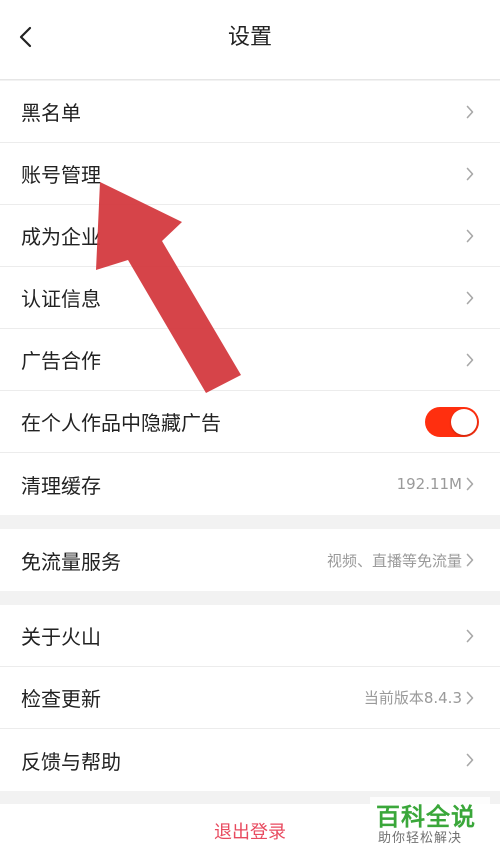 The image size is (500, 859). Describe the element at coordinates (412, 698) in the screenshot. I see `current-version-value: 当前版本8.4.3` at that location.